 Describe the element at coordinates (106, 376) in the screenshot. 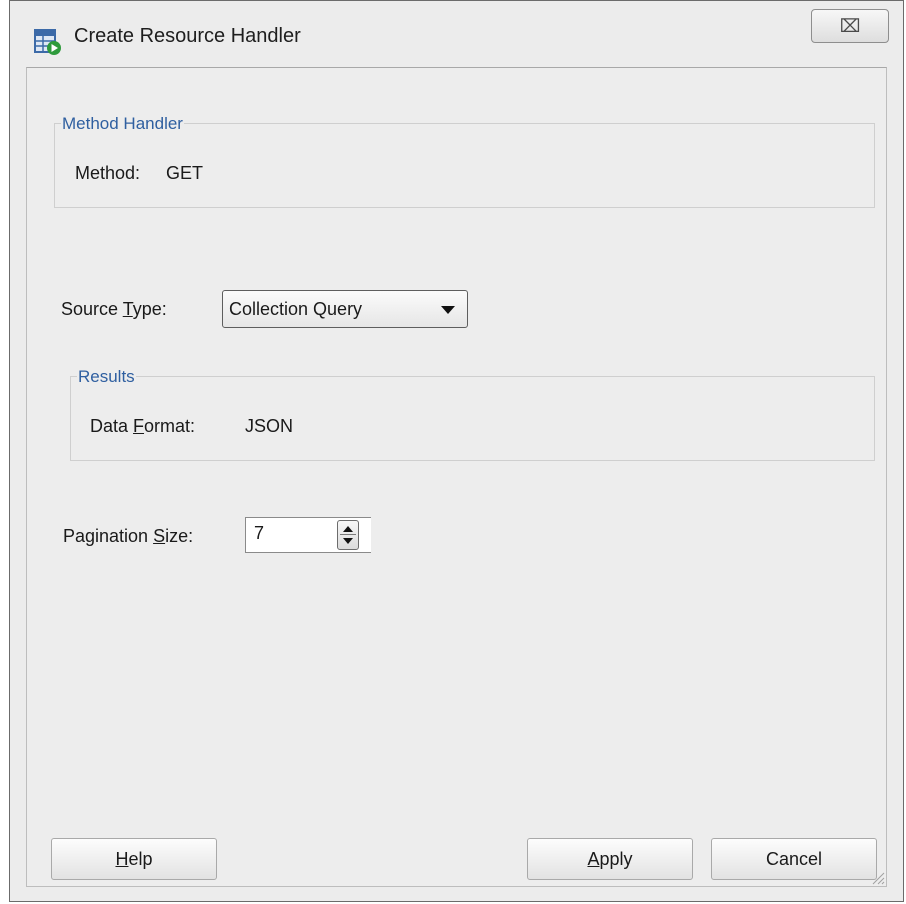

I see `results-legend: Results` at that location.